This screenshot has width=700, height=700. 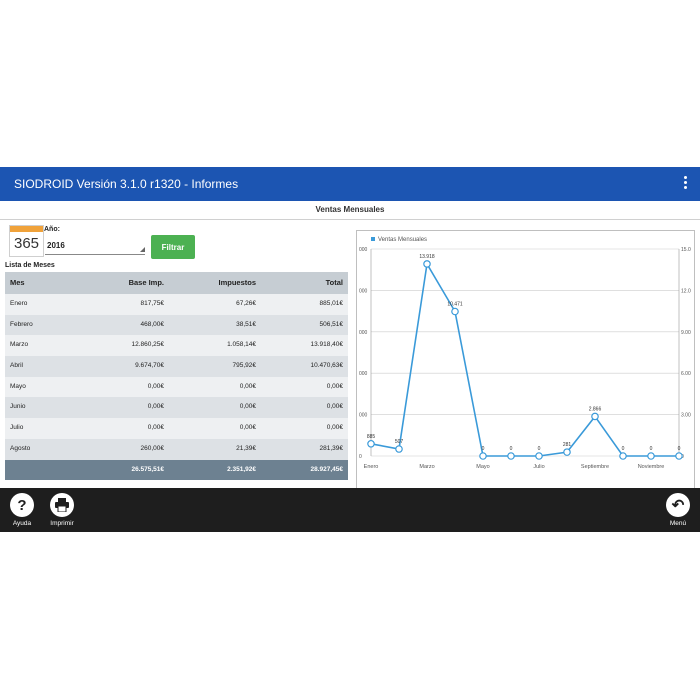 What do you see at coordinates (152, 448) in the screenshot?
I see `cell-base: 260,00€` at bounding box center [152, 448].